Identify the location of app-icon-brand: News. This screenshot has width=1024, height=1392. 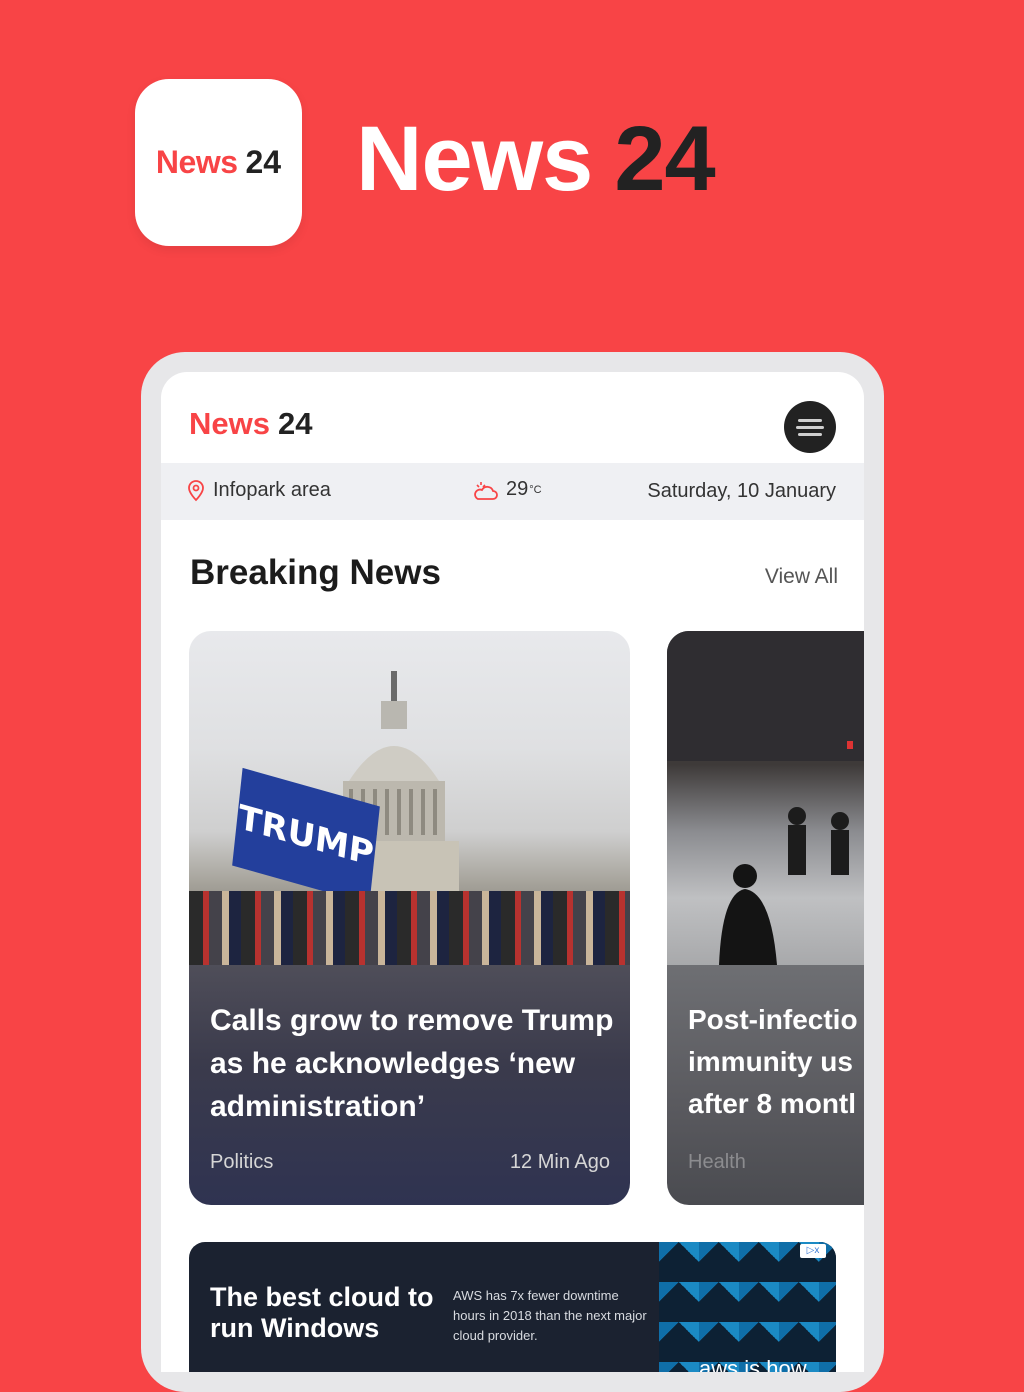
(196, 162).